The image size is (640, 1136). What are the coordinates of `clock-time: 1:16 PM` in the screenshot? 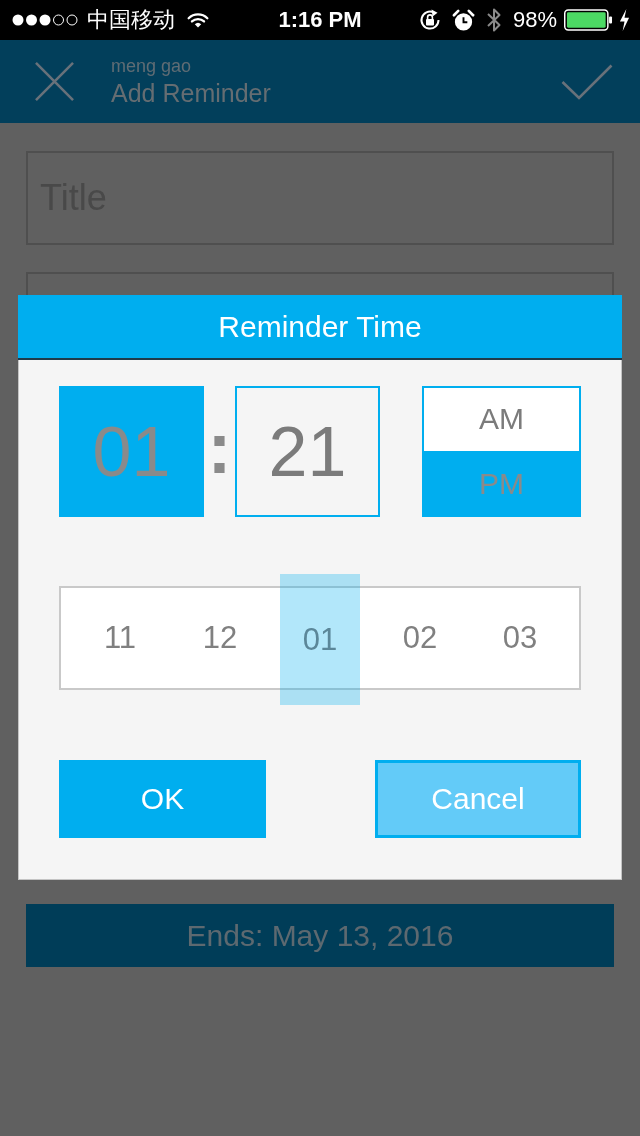 It's located at (320, 20).